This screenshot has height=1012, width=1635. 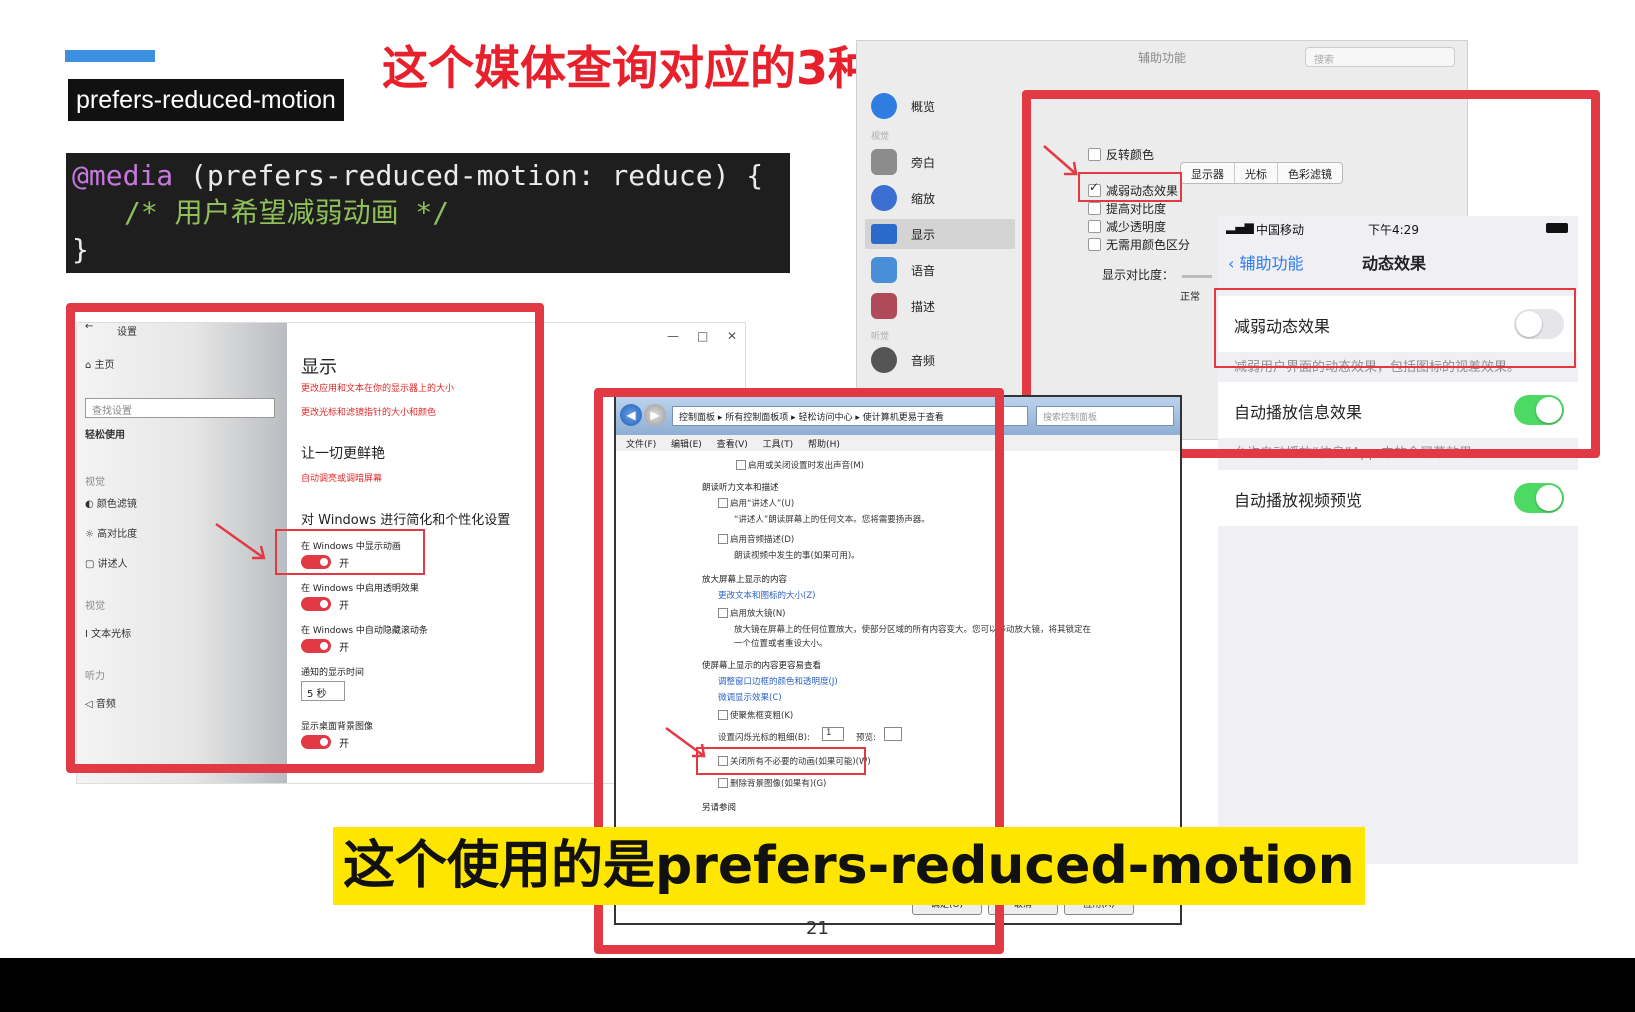 What do you see at coordinates (880, 137) in the screenshot?
I see `macos-section-vision: 视觉` at bounding box center [880, 137].